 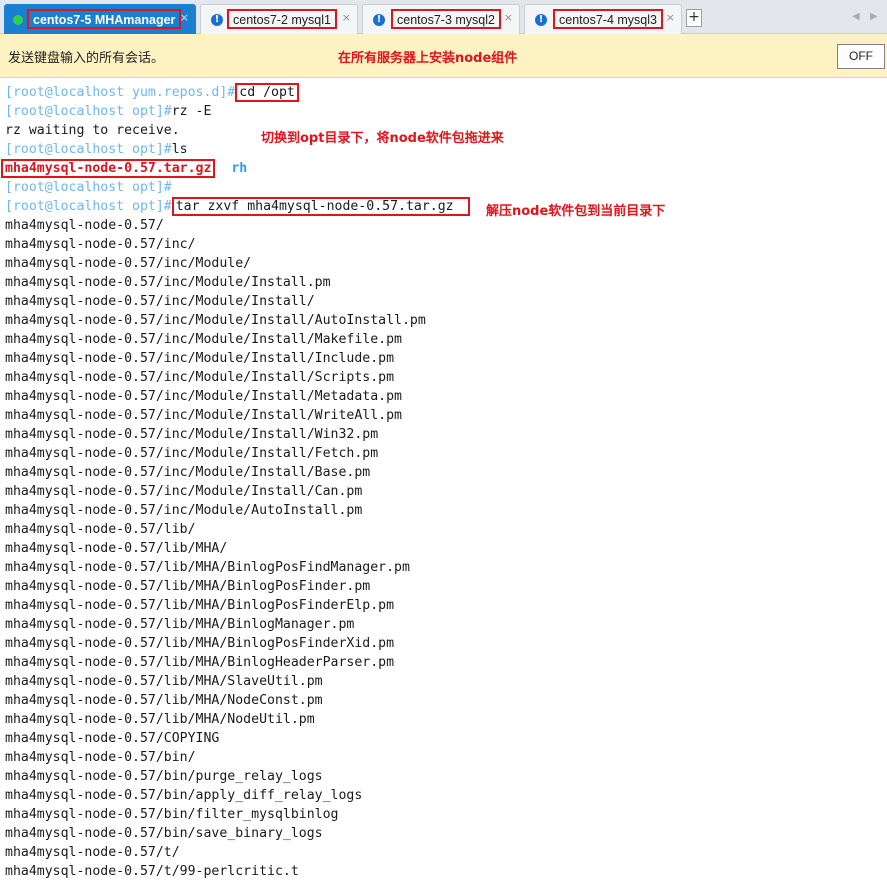 What do you see at coordinates (267, 92) in the screenshot?
I see `command-cd: cd /opt` at bounding box center [267, 92].